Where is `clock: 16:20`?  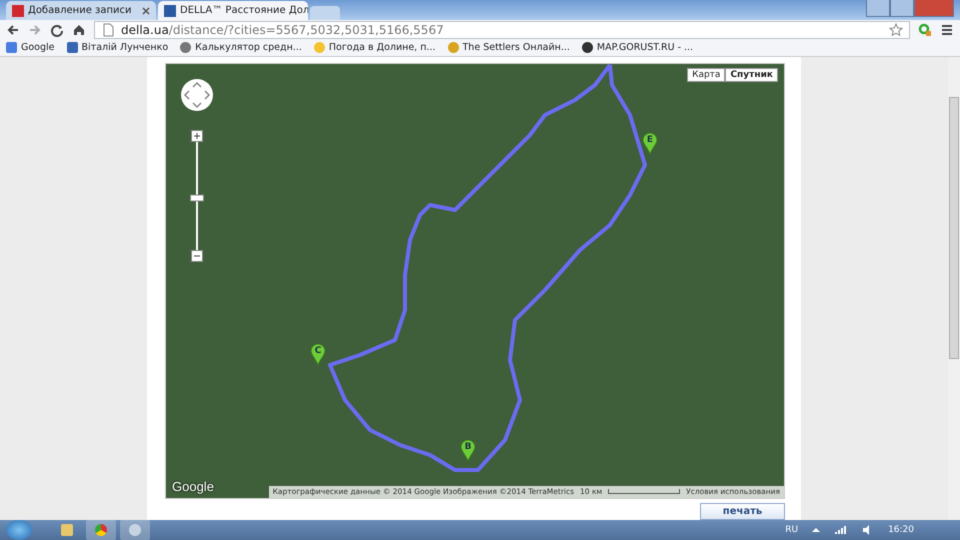
clock: 16:20 is located at coordinates (901, 529).